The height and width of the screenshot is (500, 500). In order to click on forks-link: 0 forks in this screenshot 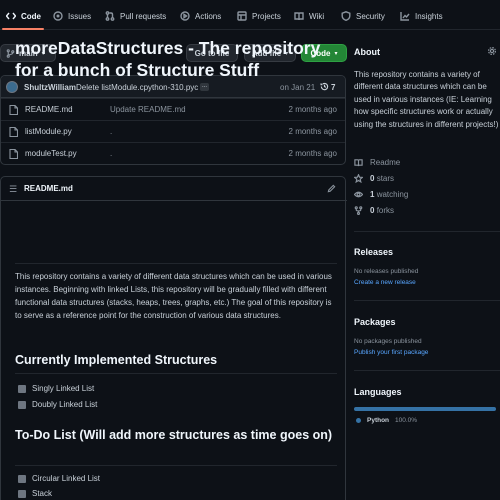, I will do `click(374, 210)`.